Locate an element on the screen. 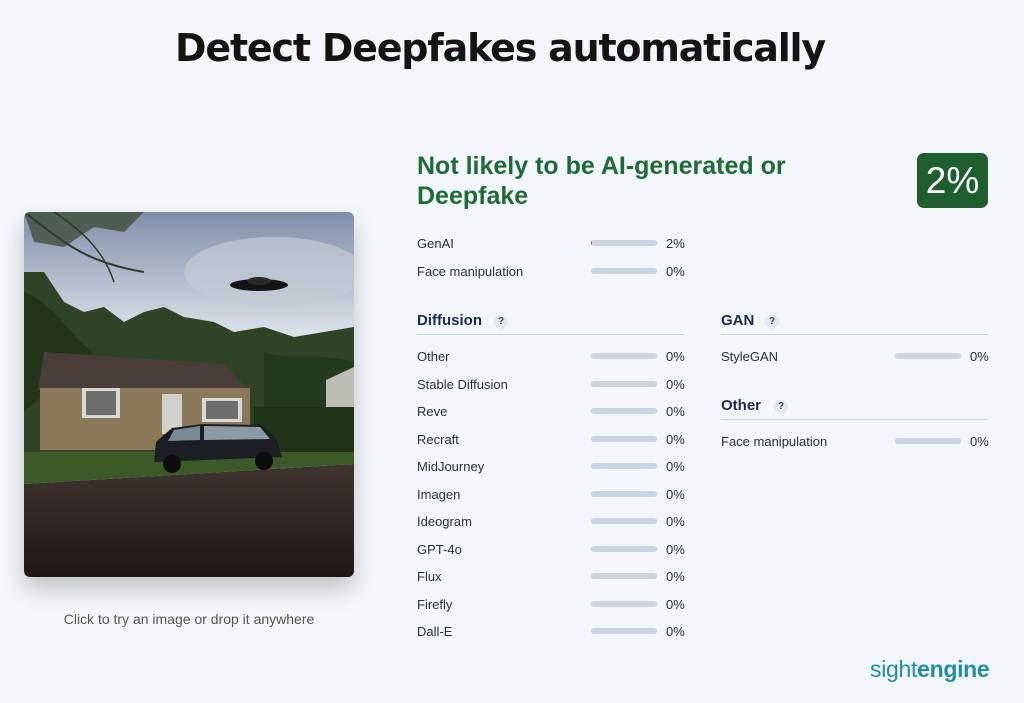  progress-fill is located at coordinates (592, 243).